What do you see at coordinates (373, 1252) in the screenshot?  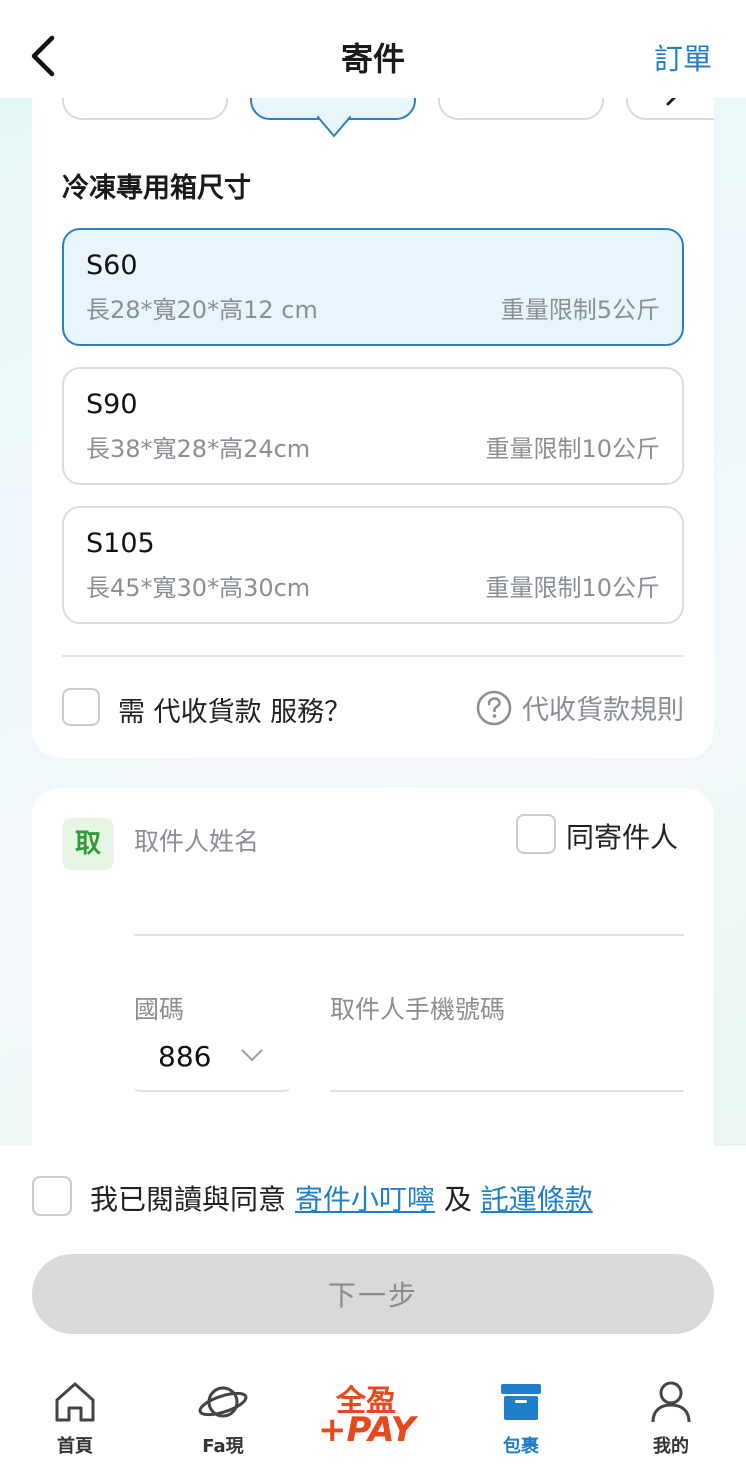 I see `bottom-panel: 我已閱讀與同意 寄件小叮嚀 及 託運條款 下一步` at bounding box center [373, 1252].